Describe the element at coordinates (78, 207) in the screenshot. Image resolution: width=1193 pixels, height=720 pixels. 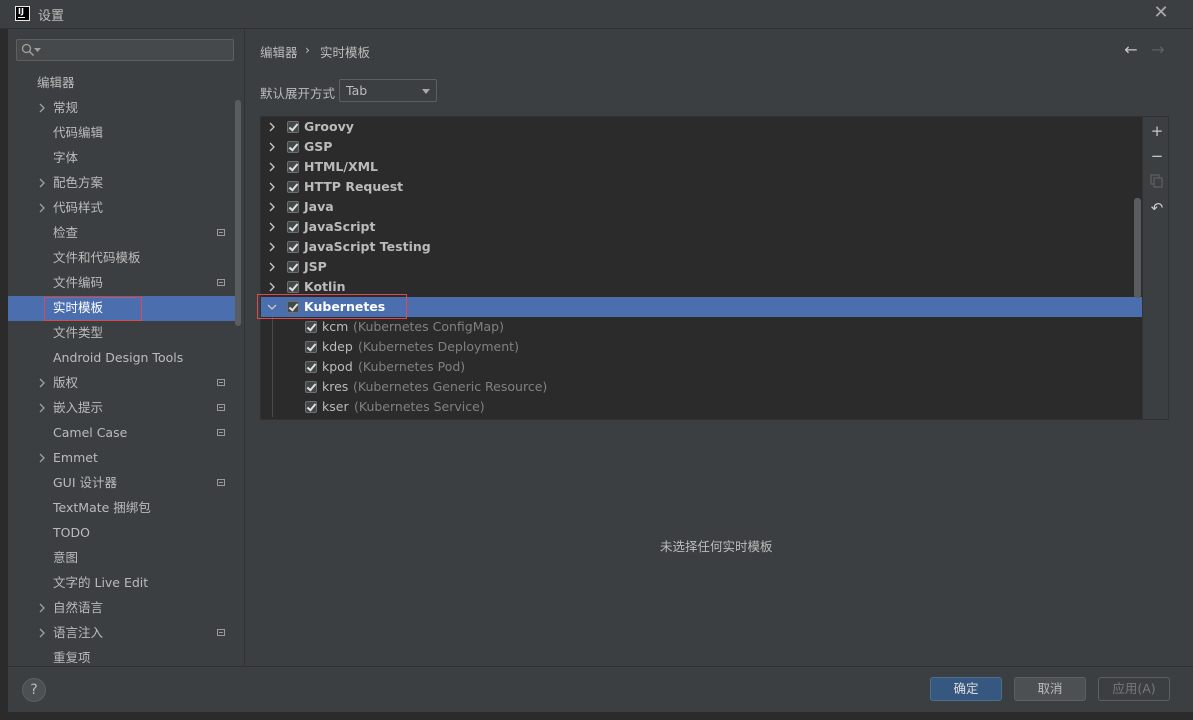
I see `sidebar-item: 代码样式` at that location.